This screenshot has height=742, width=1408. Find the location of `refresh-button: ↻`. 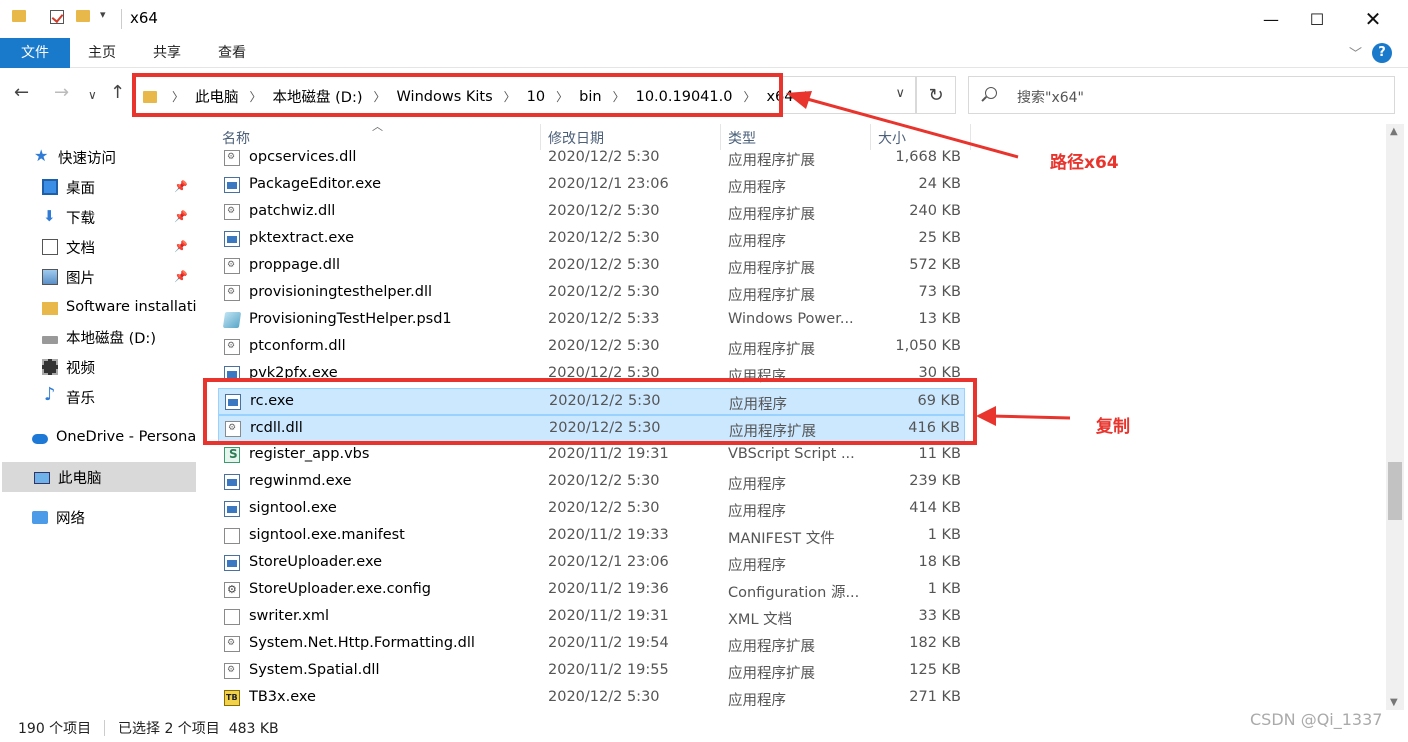

refresh-button: ↻ is located at coordinates (936, 95).